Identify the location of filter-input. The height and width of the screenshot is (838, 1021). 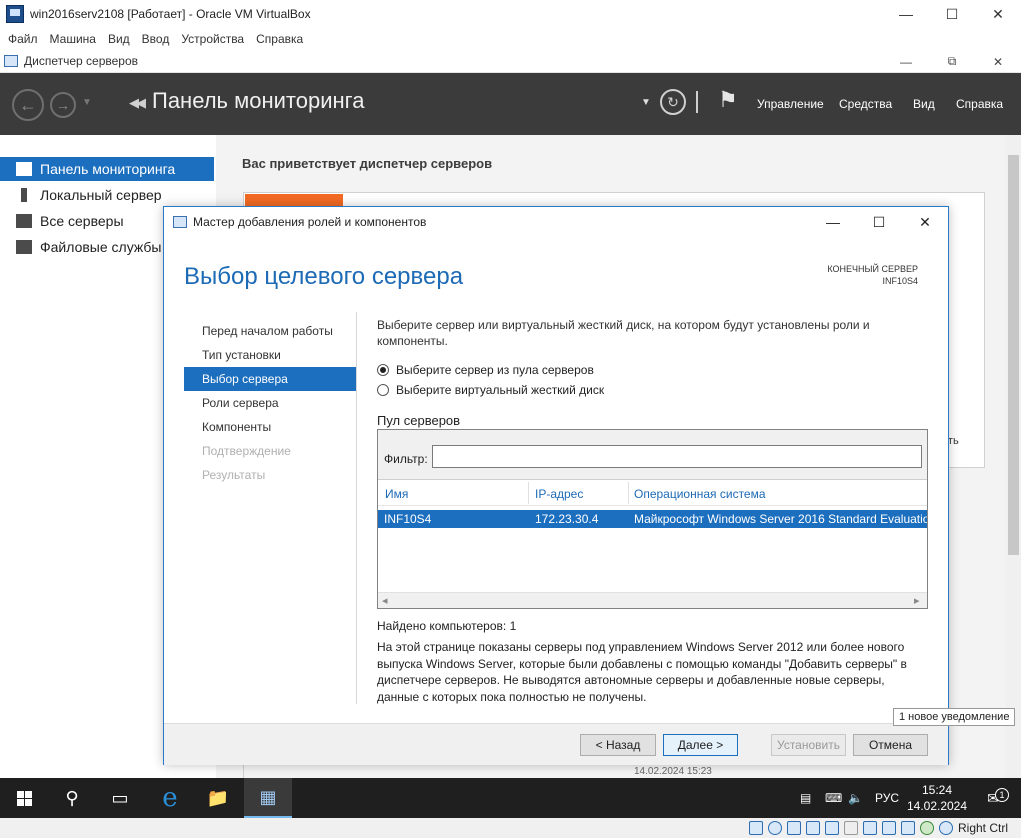
(677, 456).